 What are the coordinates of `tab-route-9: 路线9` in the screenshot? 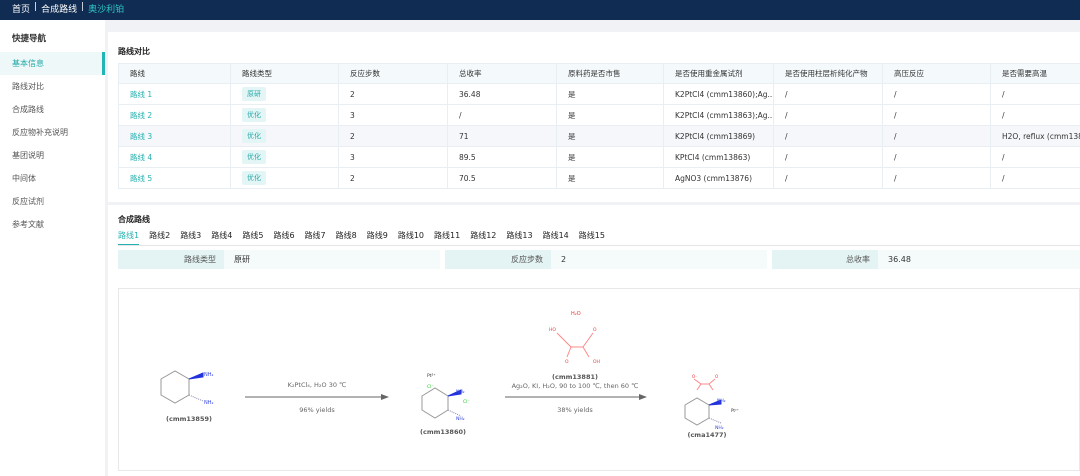 It's located at (377, 238).